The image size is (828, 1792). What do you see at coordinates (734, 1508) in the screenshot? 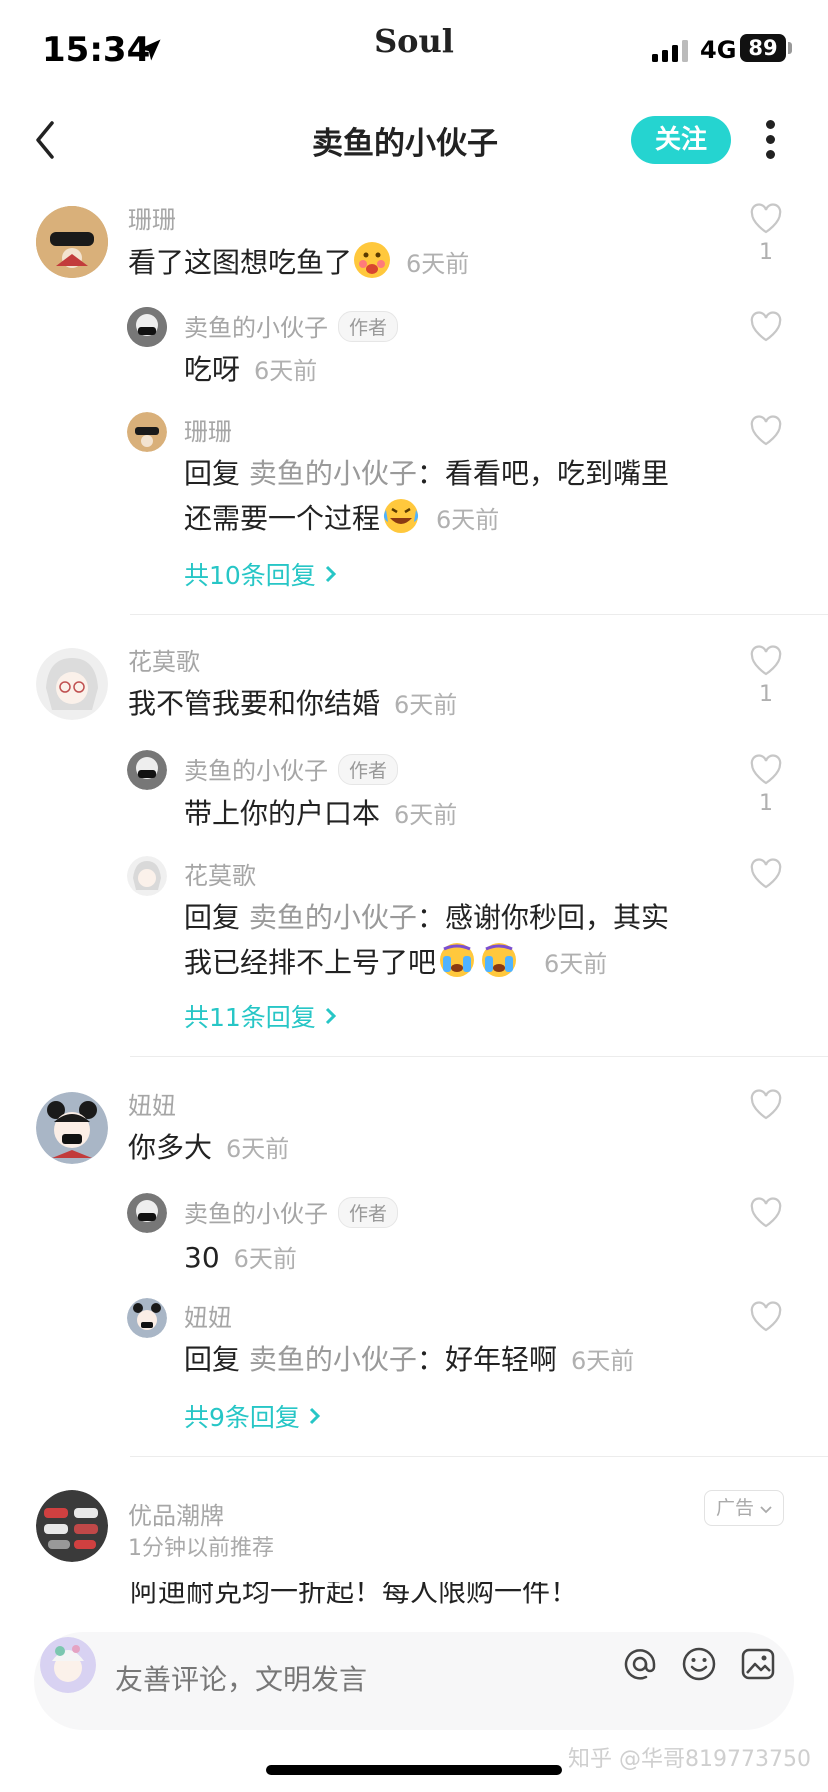
I see `ad-tag-label: 广告` at bounding box center [734, 1508].